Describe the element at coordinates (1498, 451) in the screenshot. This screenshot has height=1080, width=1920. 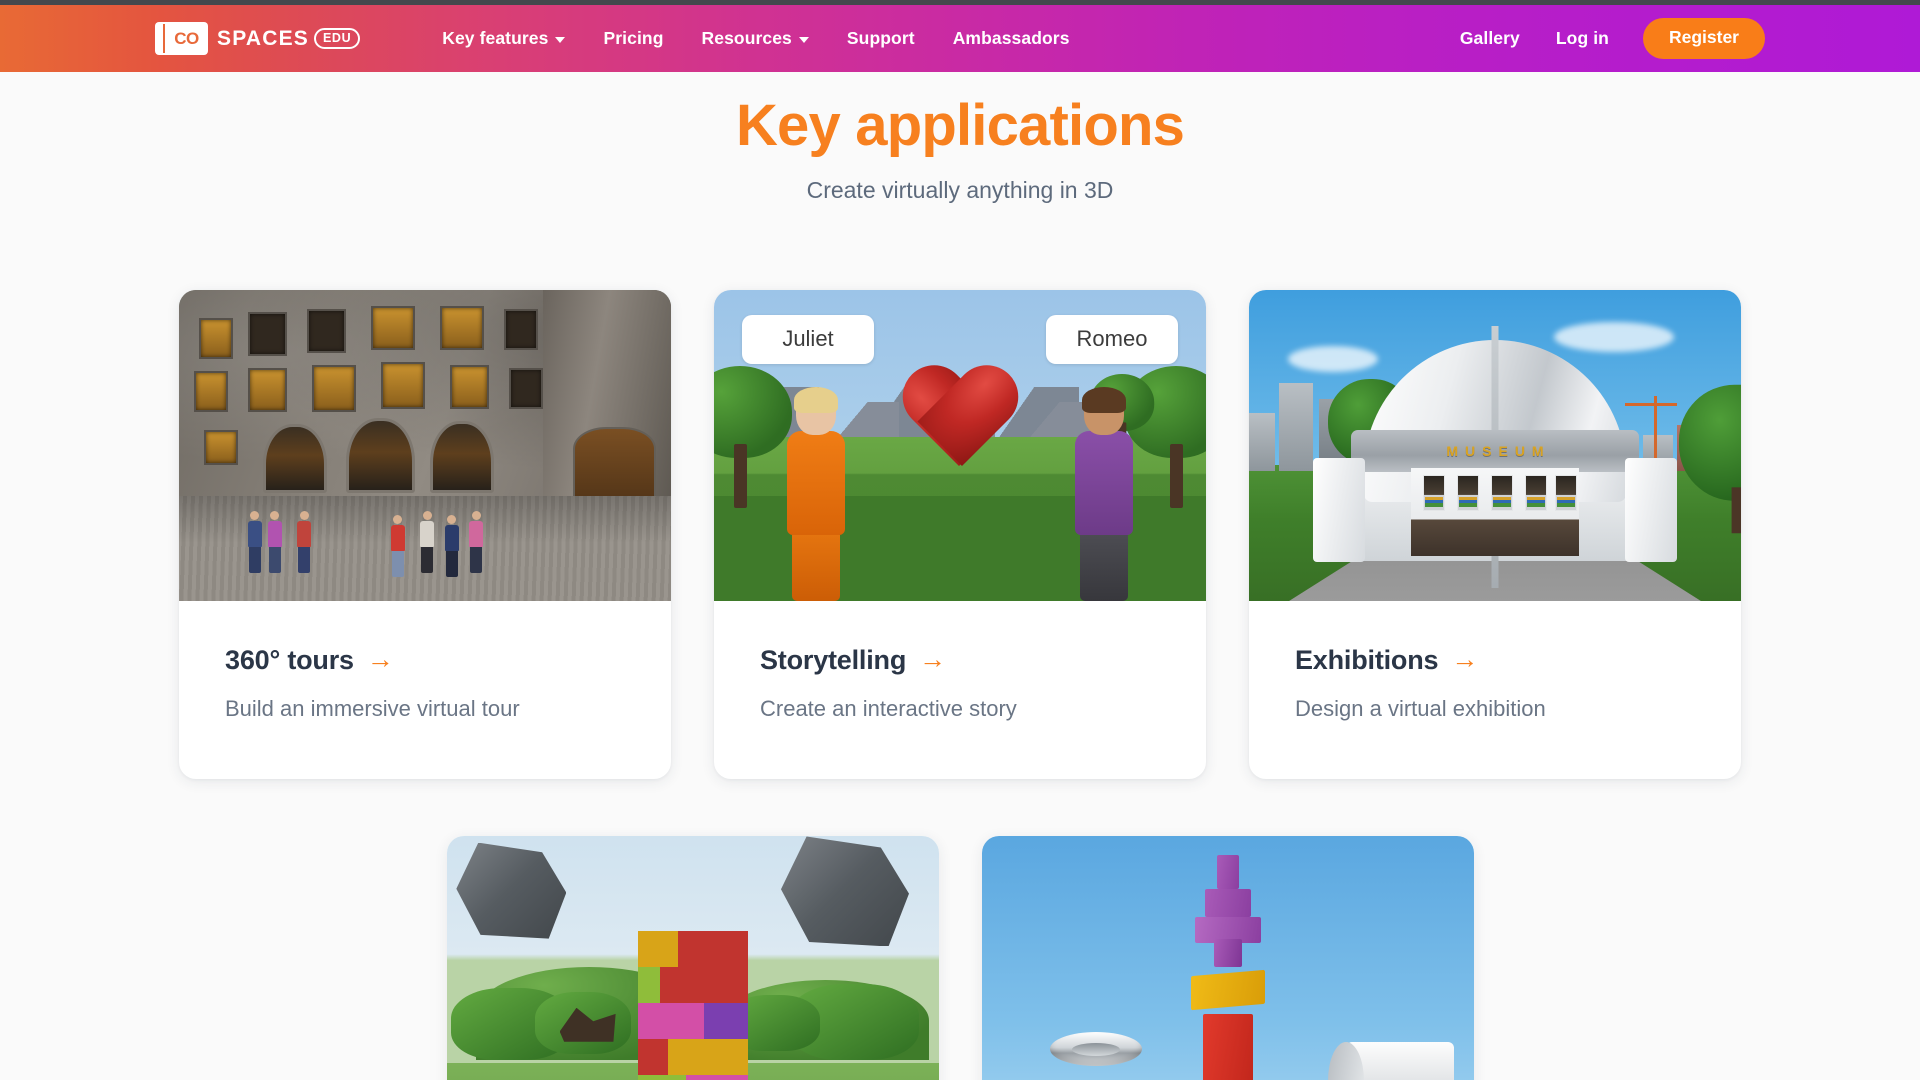
I see `museum-sign-text: MUSEUM` at that location.